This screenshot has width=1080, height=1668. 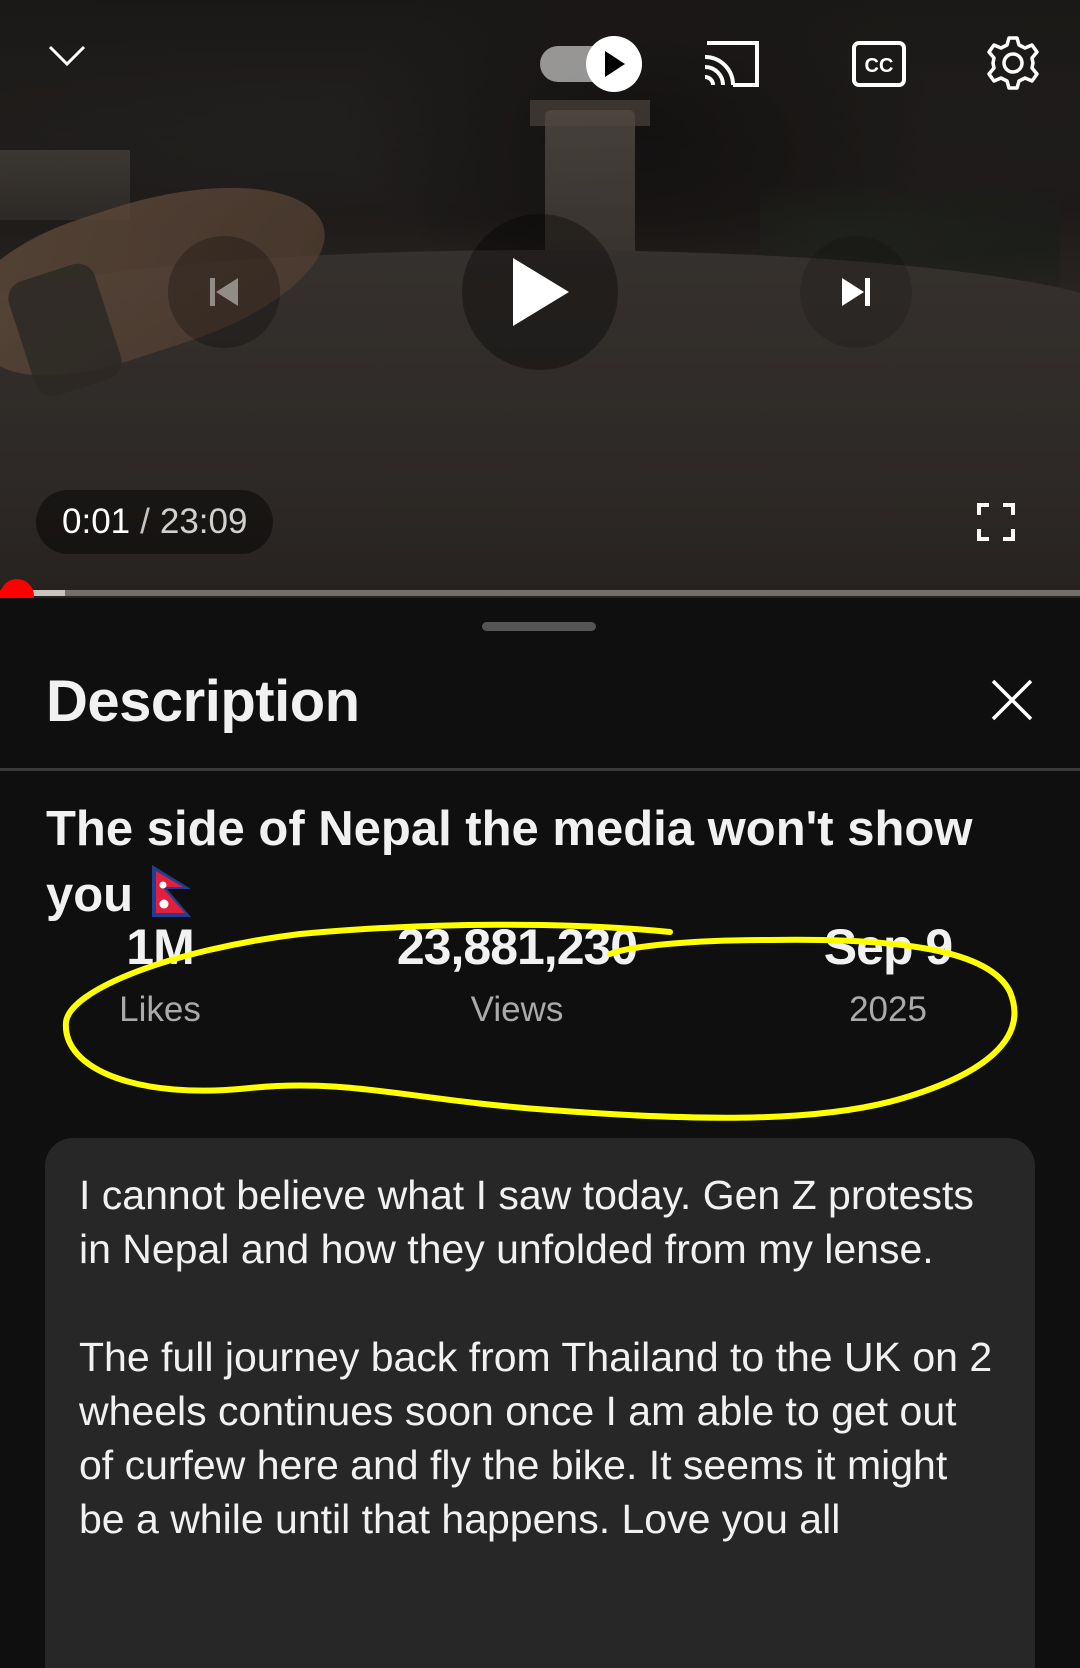 What do you see at coordinates (539, 626) in the screenshot?
I see `drag-handle` at bounding box center [539, 626].